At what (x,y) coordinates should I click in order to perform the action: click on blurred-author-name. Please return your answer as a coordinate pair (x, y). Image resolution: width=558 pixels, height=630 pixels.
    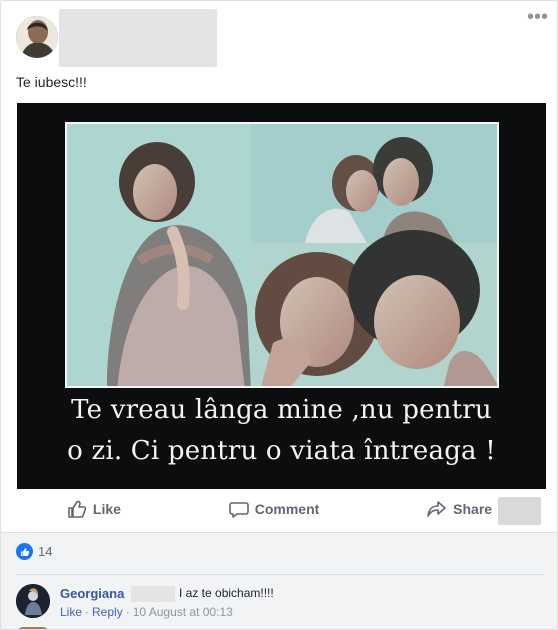
    Looking at the image, I should click on (153, 594).